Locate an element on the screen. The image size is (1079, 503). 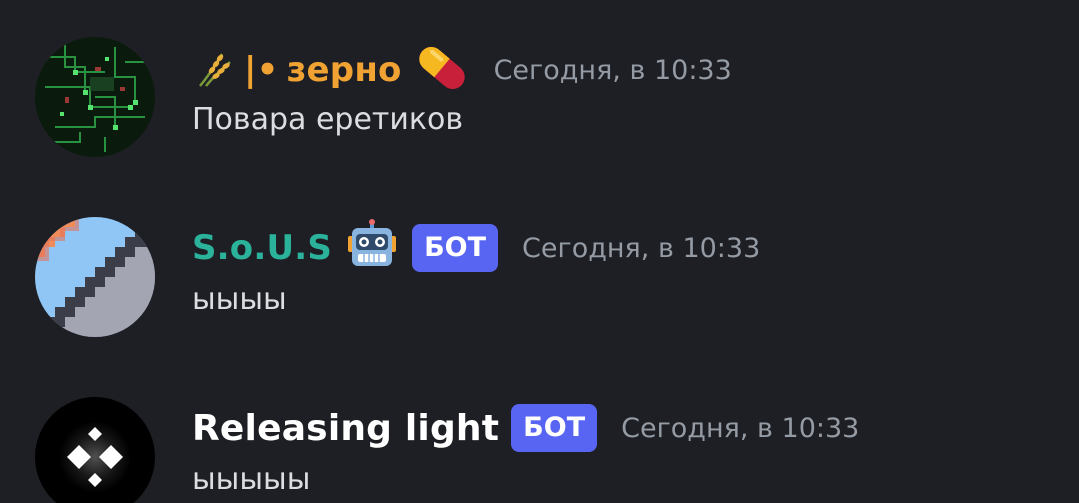
message-header: S.o.U.S БОТ Сегодня, в 10:33 is located at coordinates (476, 248).